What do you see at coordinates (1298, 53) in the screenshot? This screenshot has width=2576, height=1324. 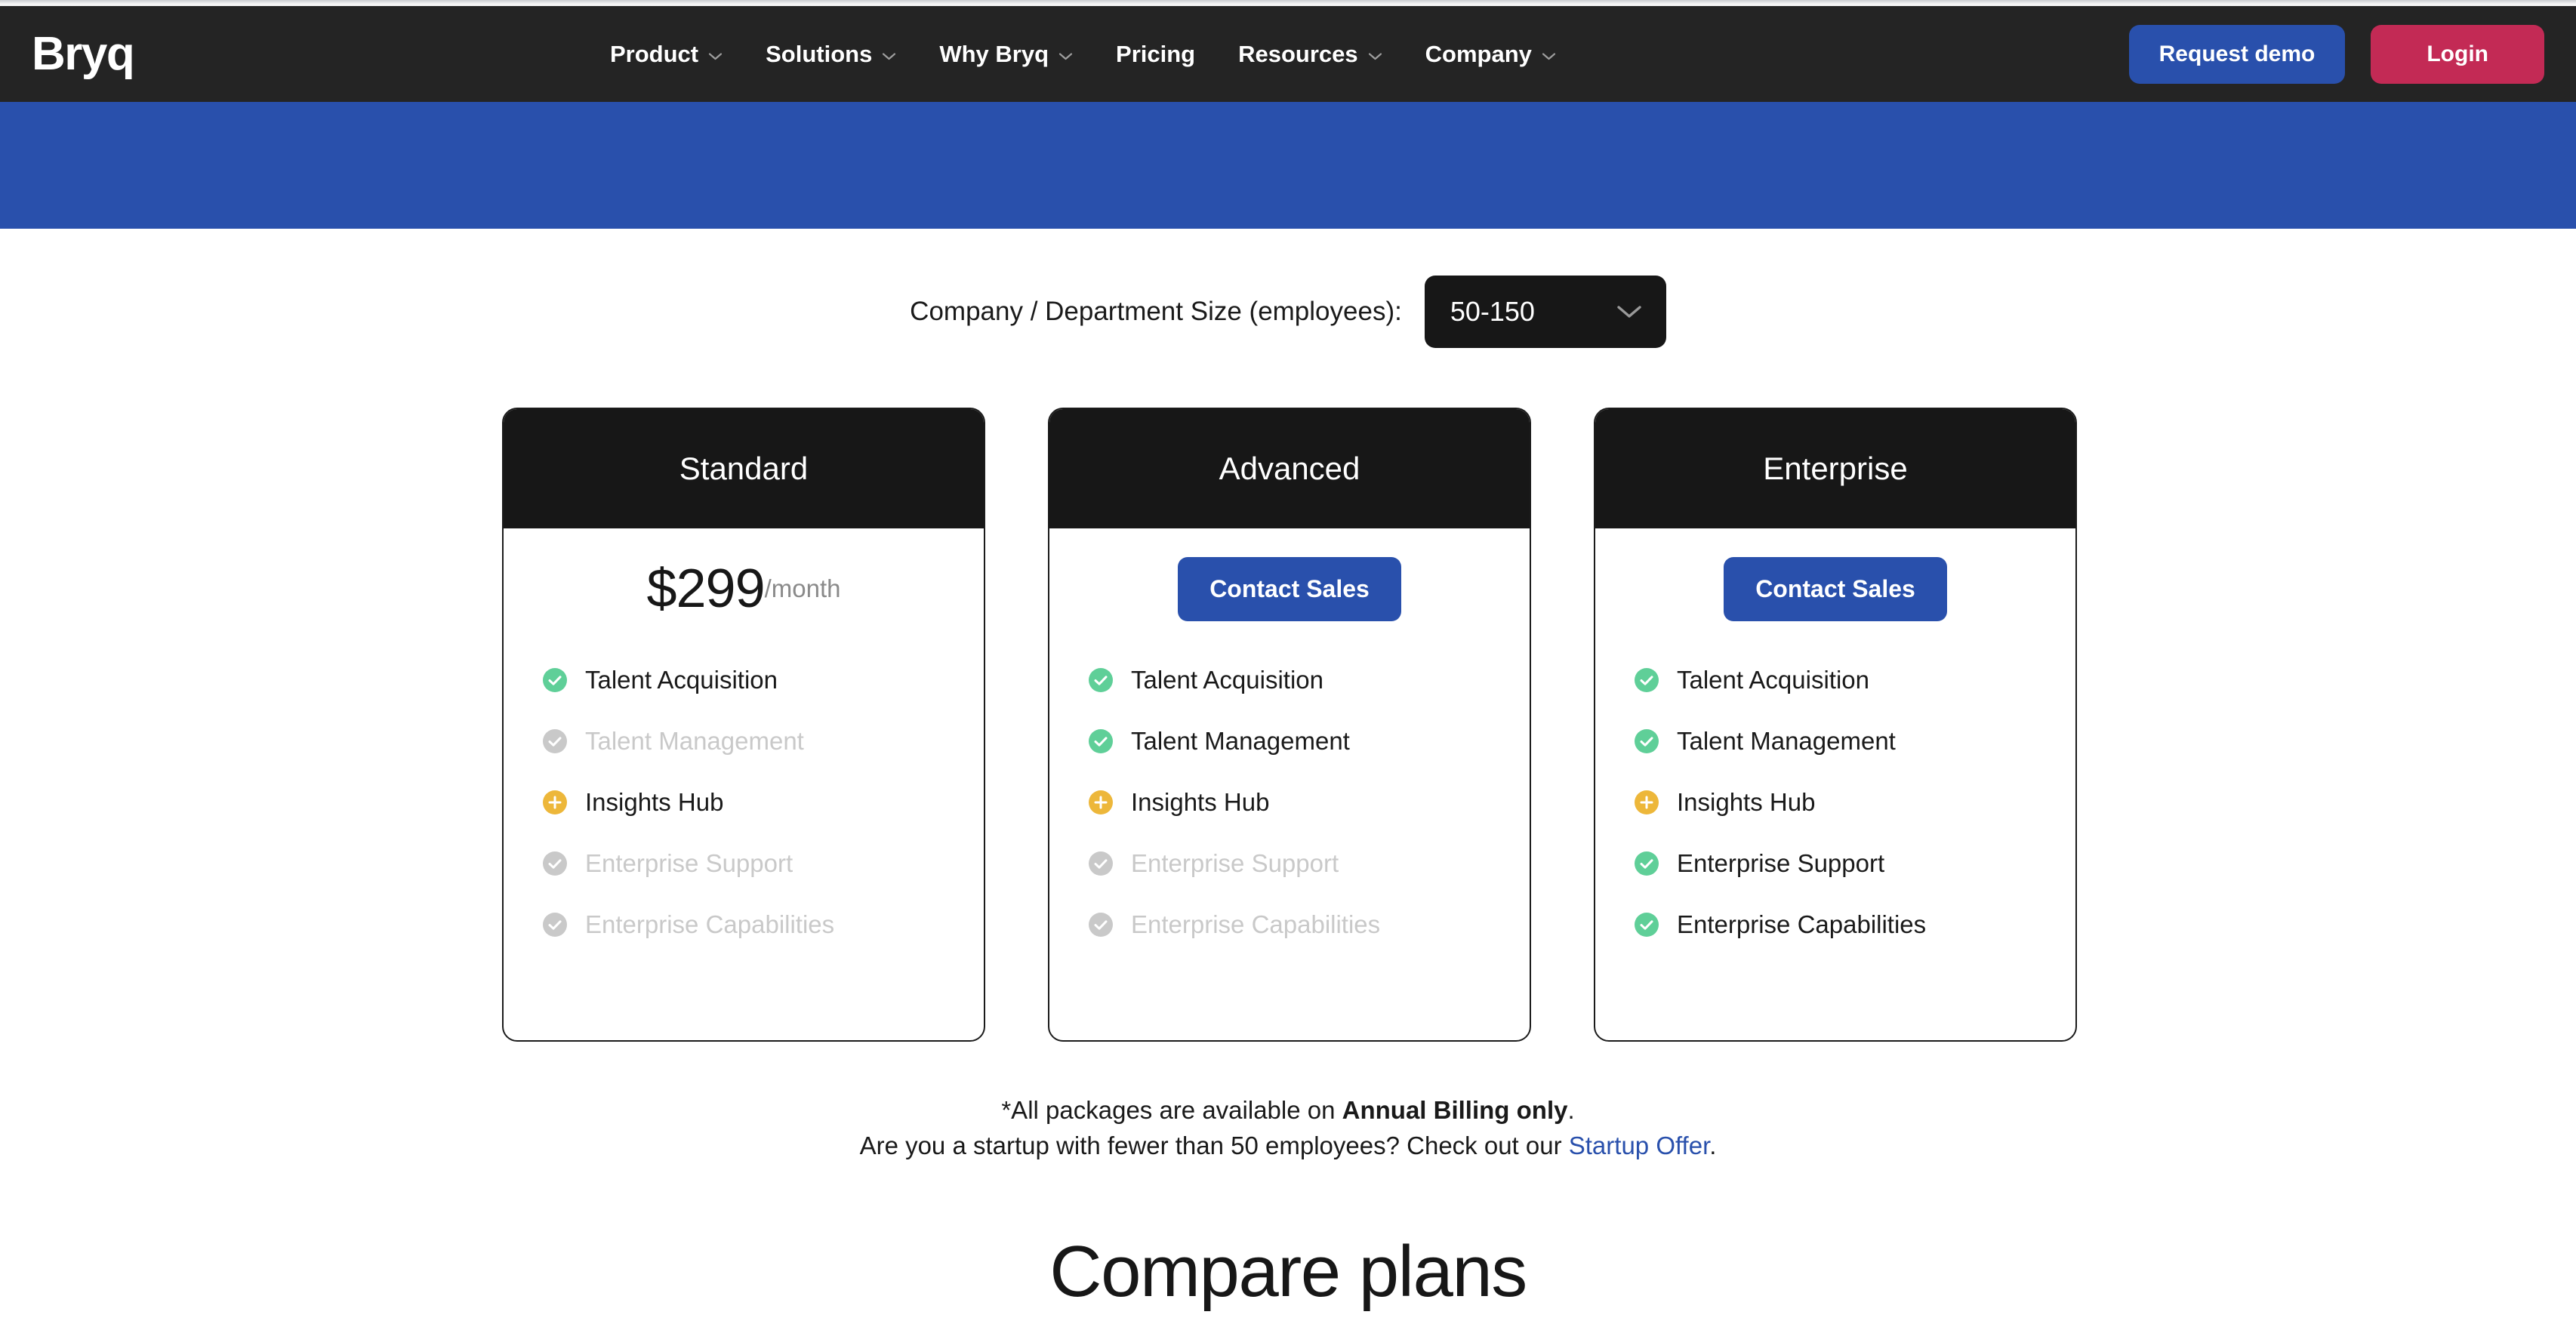 I see `nav-item-label: Resources` at bounding box center [1298, 53].